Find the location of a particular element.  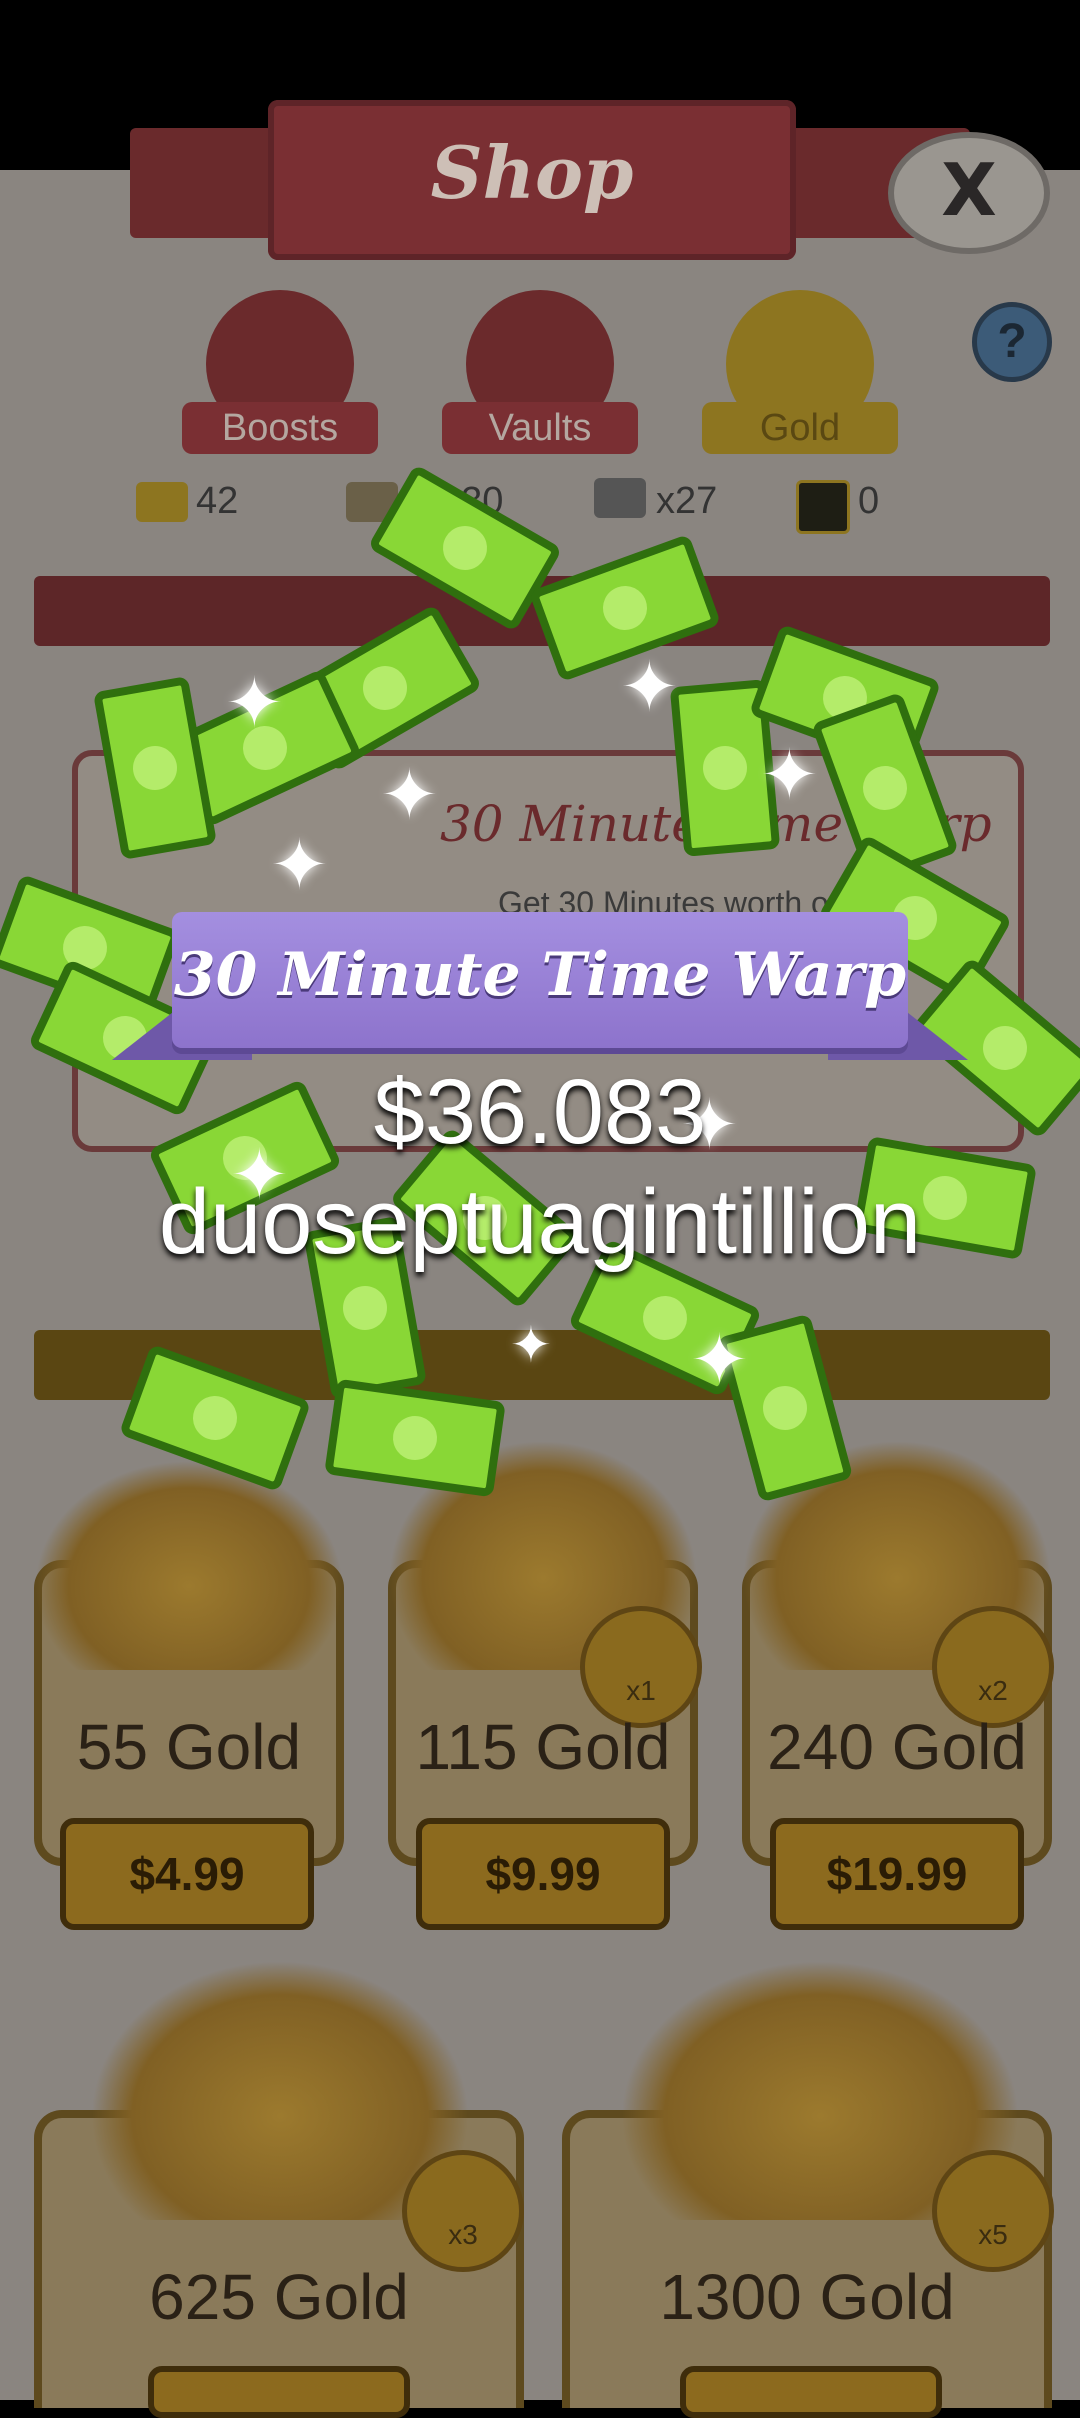

buy-625-gold-button is located at coordinates (279, 2392).